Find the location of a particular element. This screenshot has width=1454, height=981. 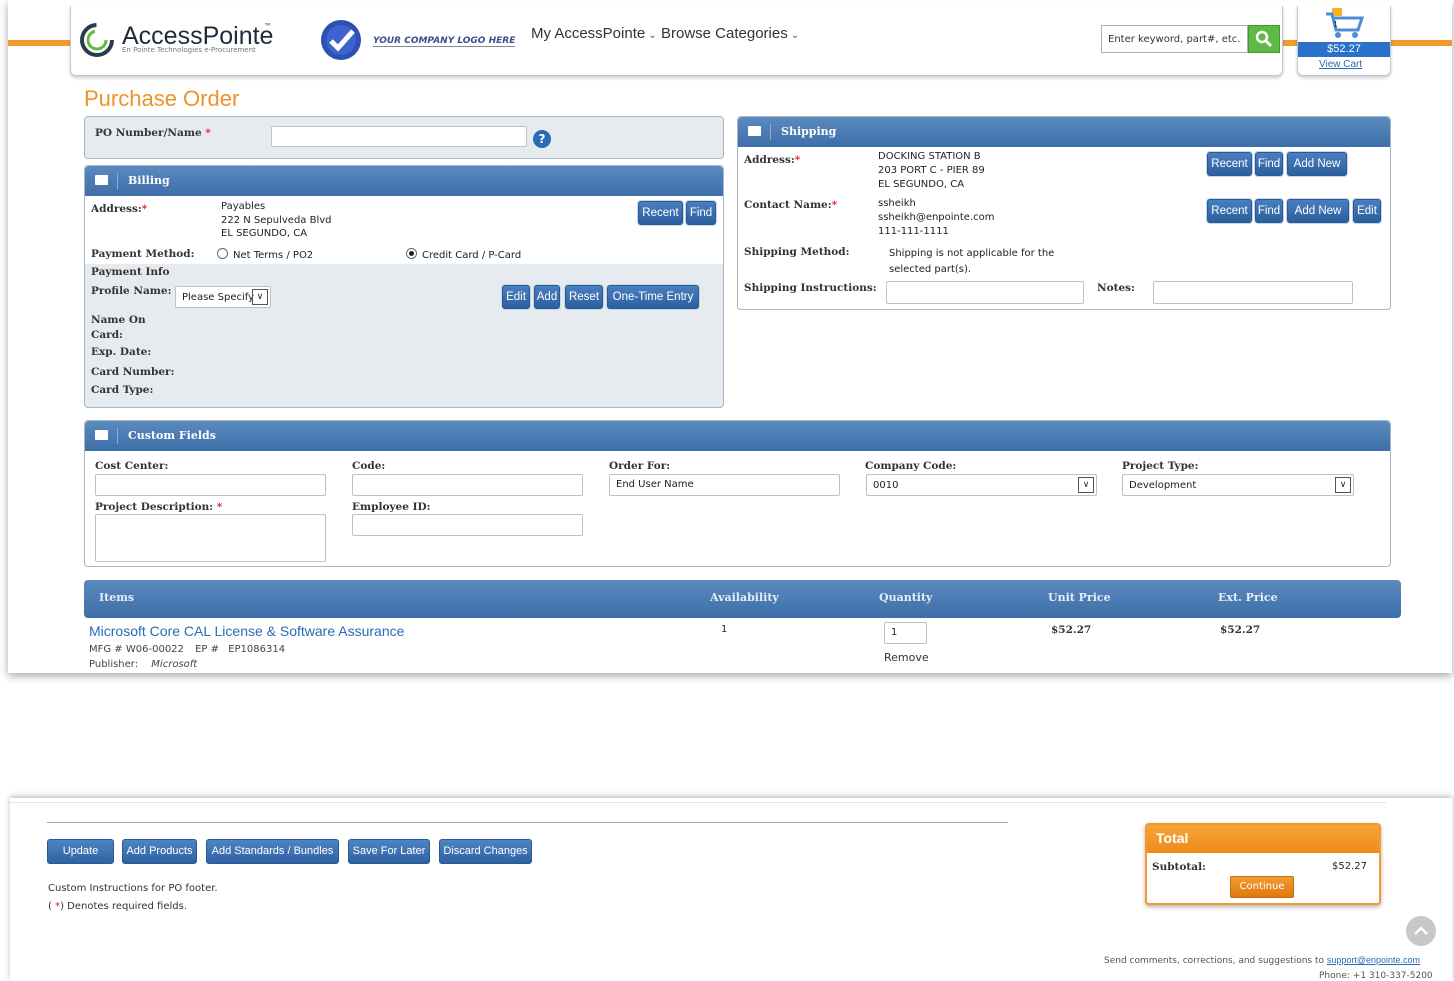

billing-address-label: Address:* is located at coordinates (119, 209).